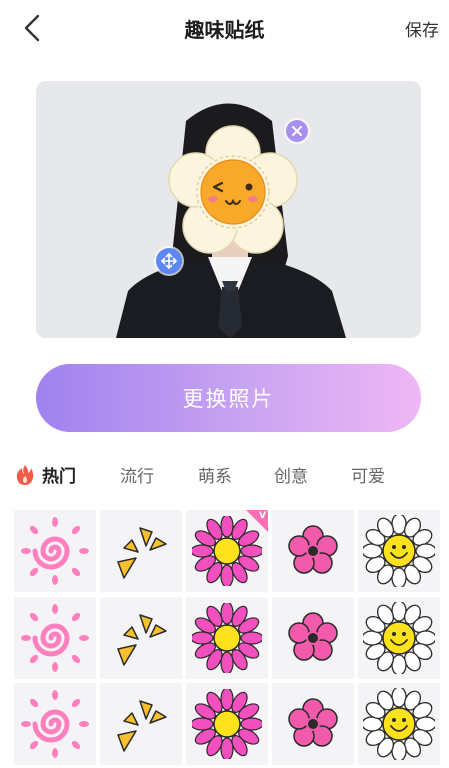 Image resolution: width=449 pixels, height=768 pixels. I want to click on vip-badge-label: V, so click(262, 516).